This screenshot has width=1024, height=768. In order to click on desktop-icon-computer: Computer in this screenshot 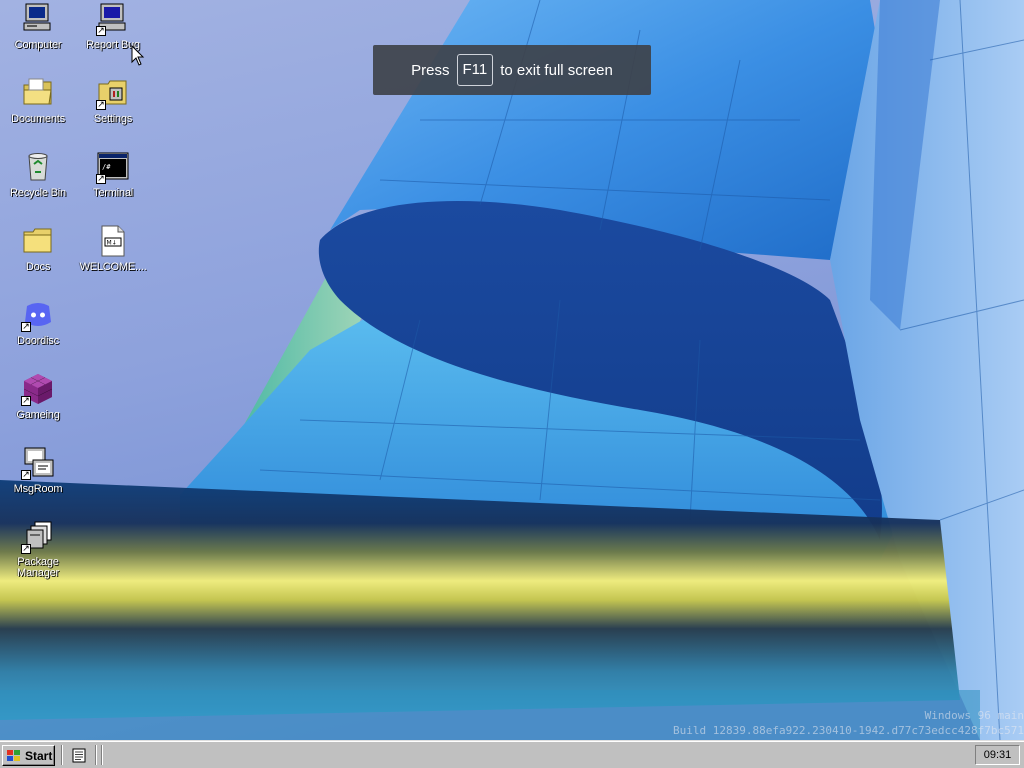, I will do `click(38, 26)`.